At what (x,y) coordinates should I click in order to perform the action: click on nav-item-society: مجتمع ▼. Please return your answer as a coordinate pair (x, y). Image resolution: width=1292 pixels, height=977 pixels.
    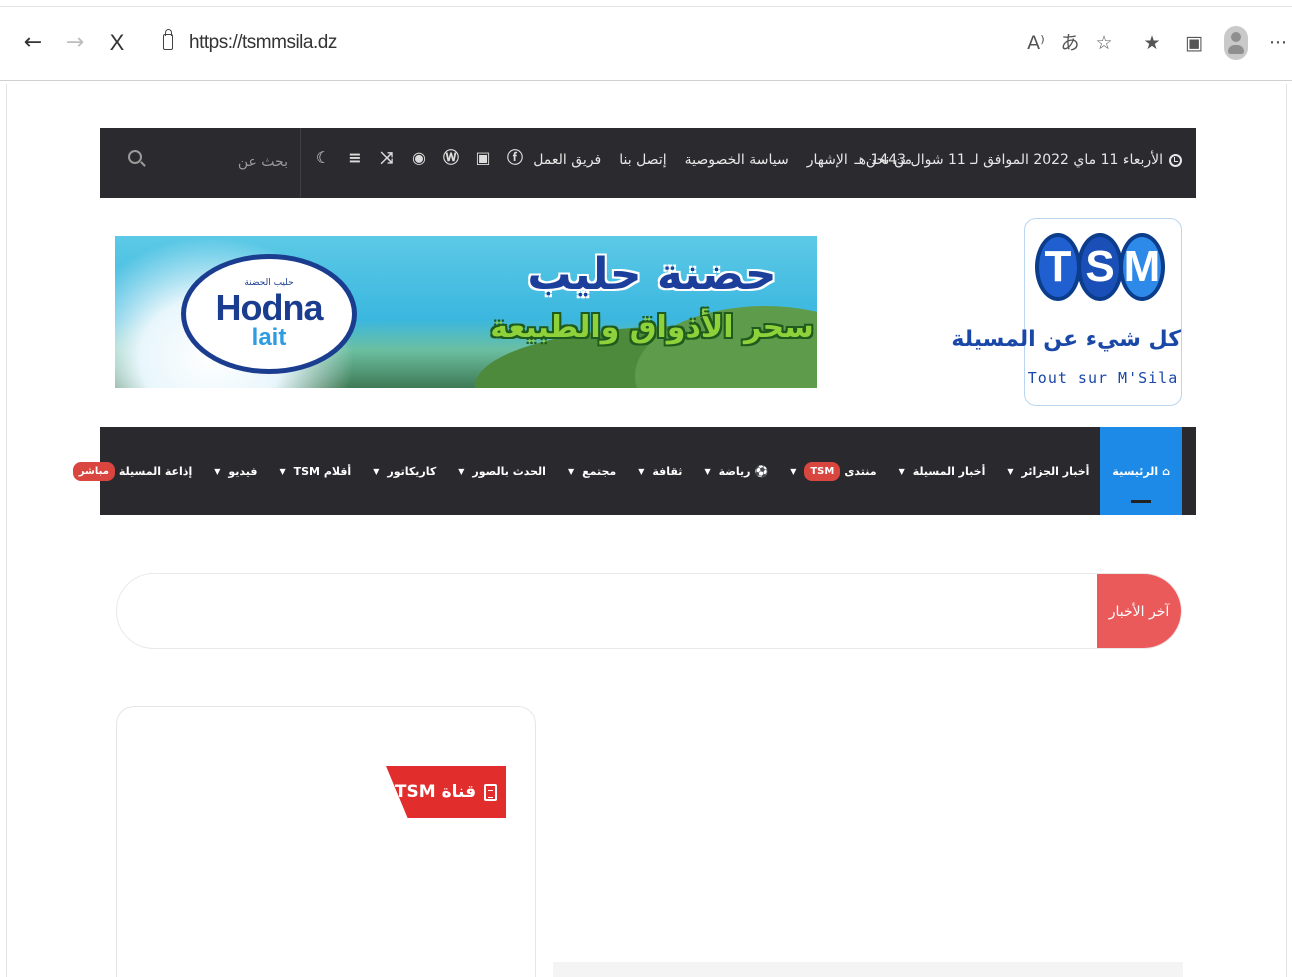
    Looking at the image, I should click on (592, 471).